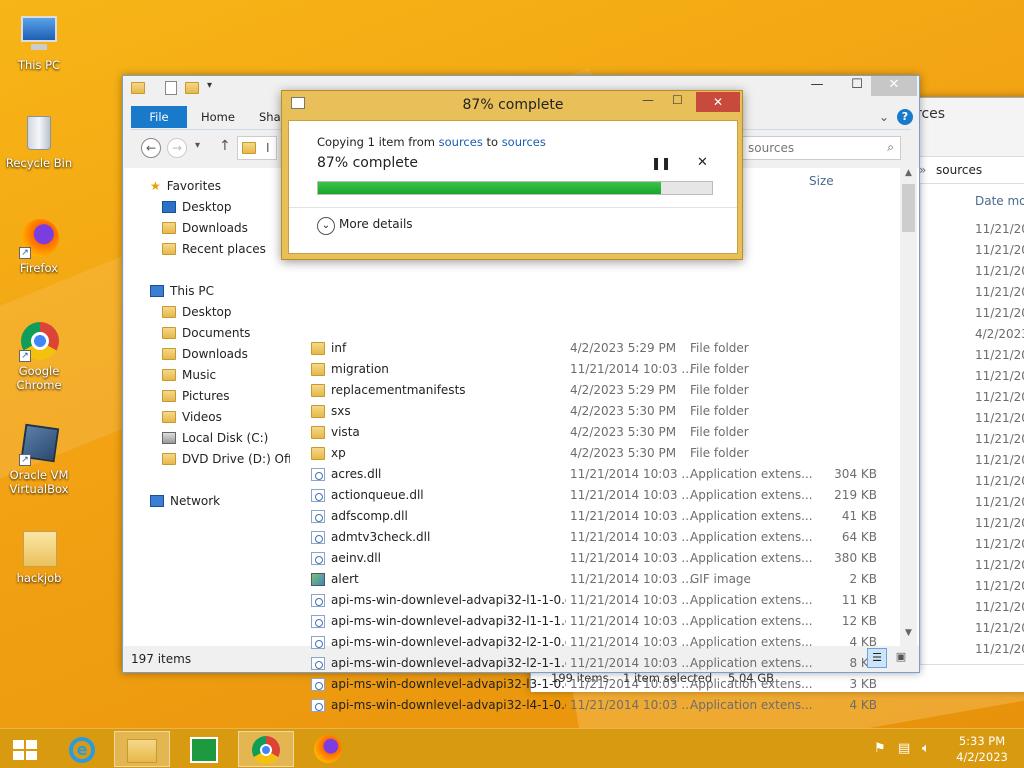  What do you see at coordinates (39, 140) in the screenshot?
I see `desktop-icon-recycle-bin: Recycle Bin` at bounding box center [39, 140].